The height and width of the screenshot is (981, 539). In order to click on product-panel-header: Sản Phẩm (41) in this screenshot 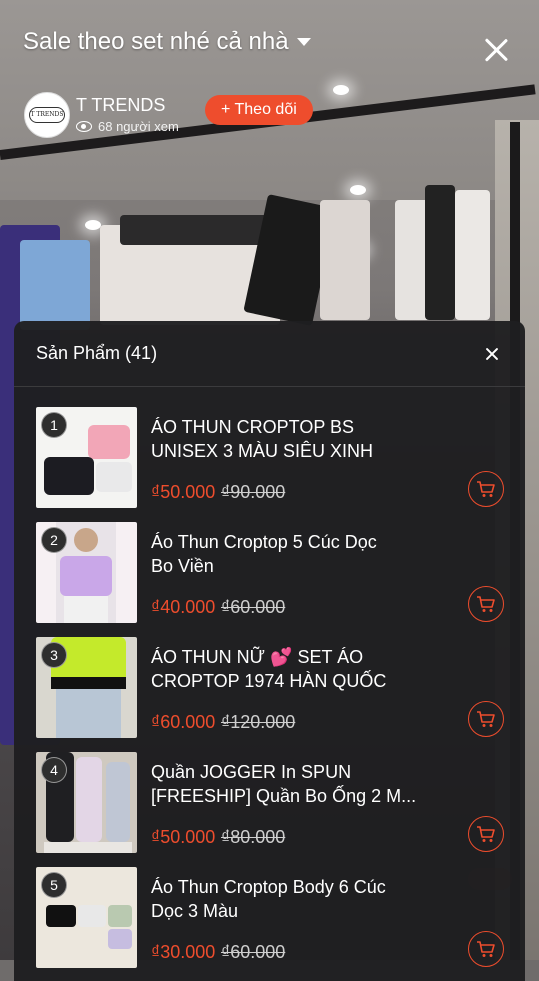, I will do `click(269, 354)`.